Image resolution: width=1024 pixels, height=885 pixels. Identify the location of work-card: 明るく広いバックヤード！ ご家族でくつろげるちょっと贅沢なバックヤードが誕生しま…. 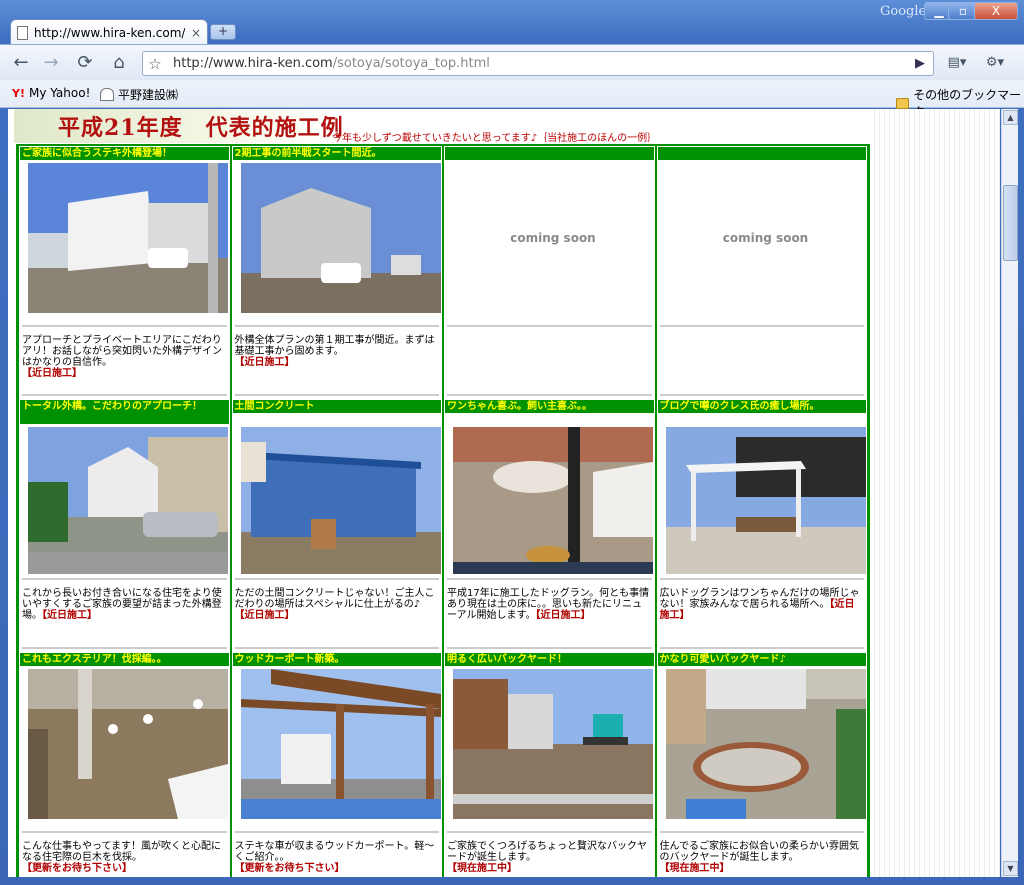
(549, 764).